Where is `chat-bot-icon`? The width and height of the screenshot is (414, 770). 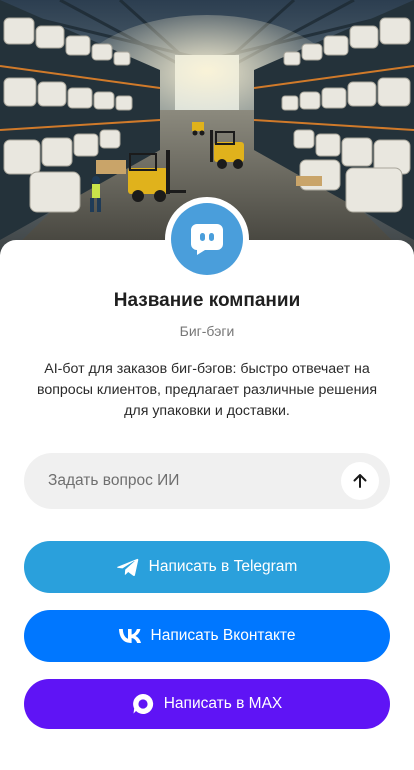
chat-bot-icon is located at coordinates (207, 239).